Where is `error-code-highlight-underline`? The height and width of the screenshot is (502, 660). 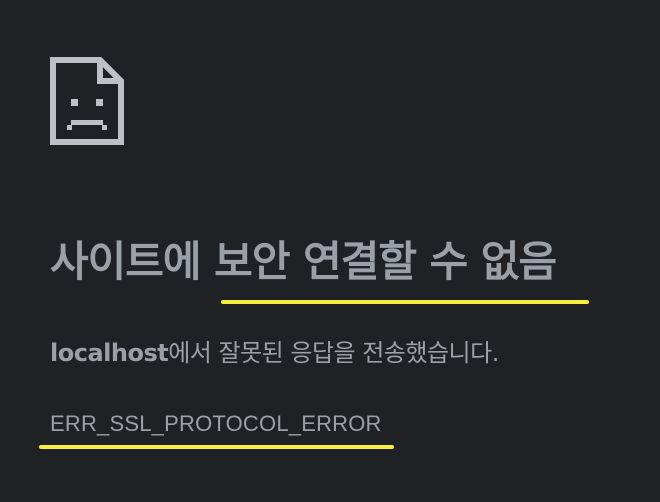
error-code-highlight-underline is located at coordinates (216, 447).